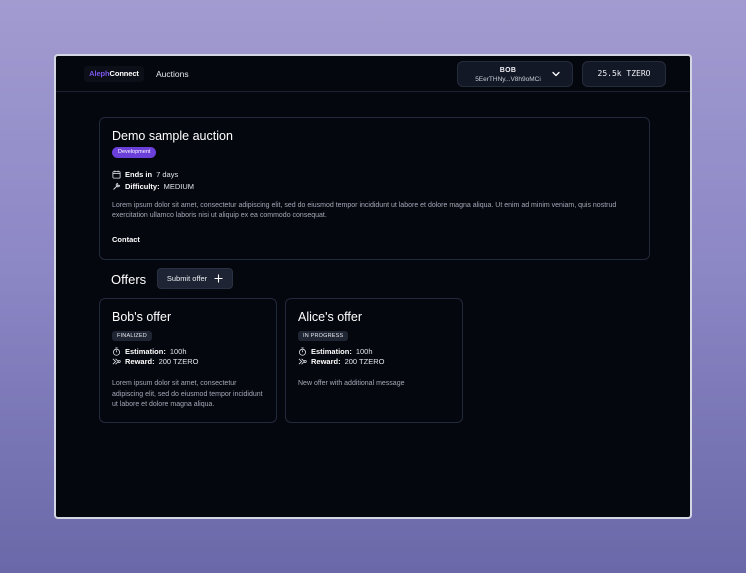 This screenshot has height=573, width=746. I want to click on submit-offer-label: Submit offer, so click(187, 278).